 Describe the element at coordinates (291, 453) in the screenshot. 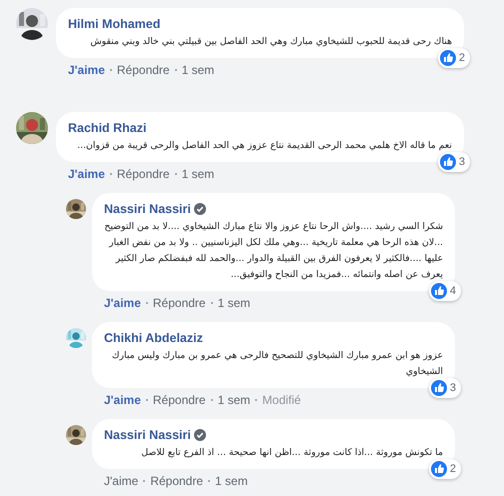

I see `comment-text: ما تكونش موروثة ...اذا كانت موروثة ...اظن انها صحيحة ... اذ الفرع تابع للاصل` at that location.